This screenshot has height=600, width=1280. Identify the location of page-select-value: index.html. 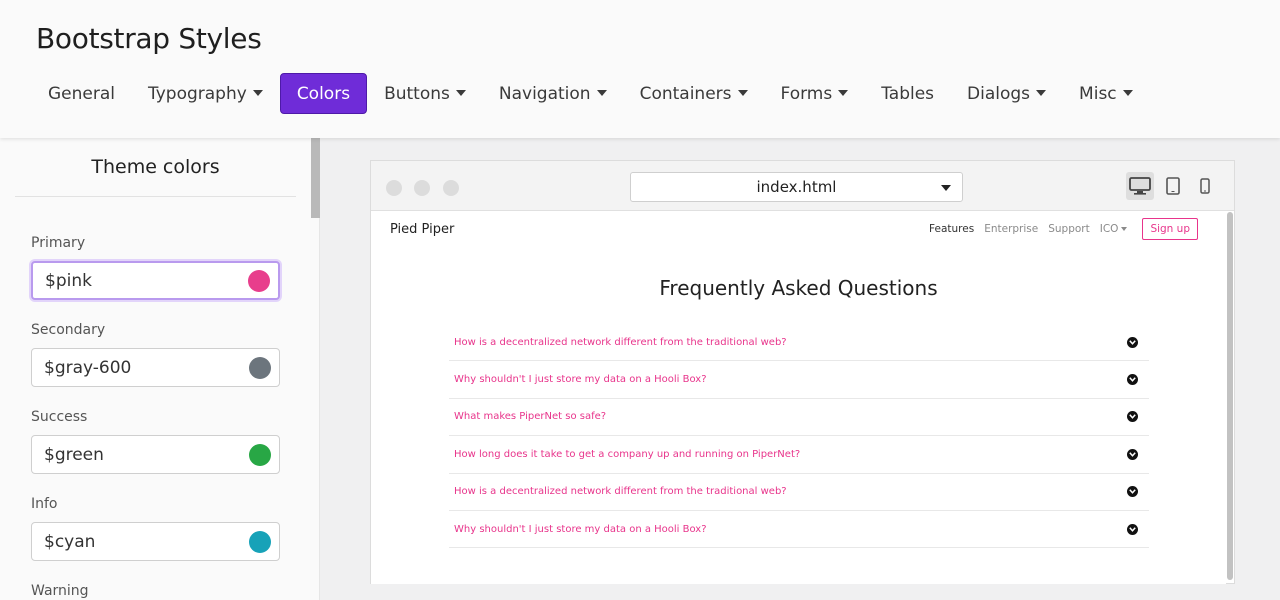
(796, 187).